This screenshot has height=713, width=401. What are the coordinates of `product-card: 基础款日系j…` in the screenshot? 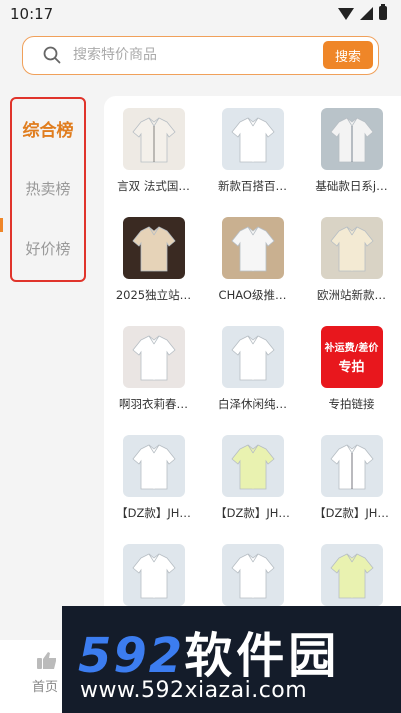 It's located at (351, 162).